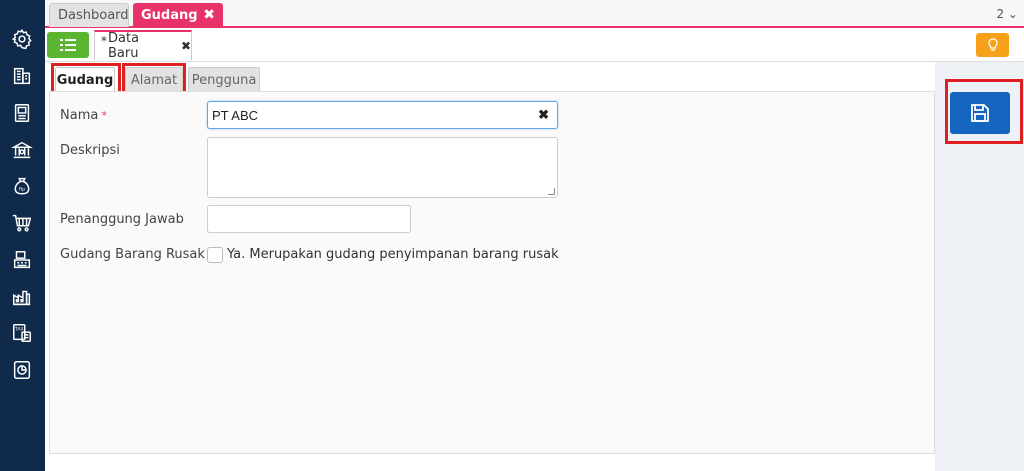  Describe the element at coordinates (543, 115) in the screenshot. I see `clear-nama-icon: ✖` at that location.